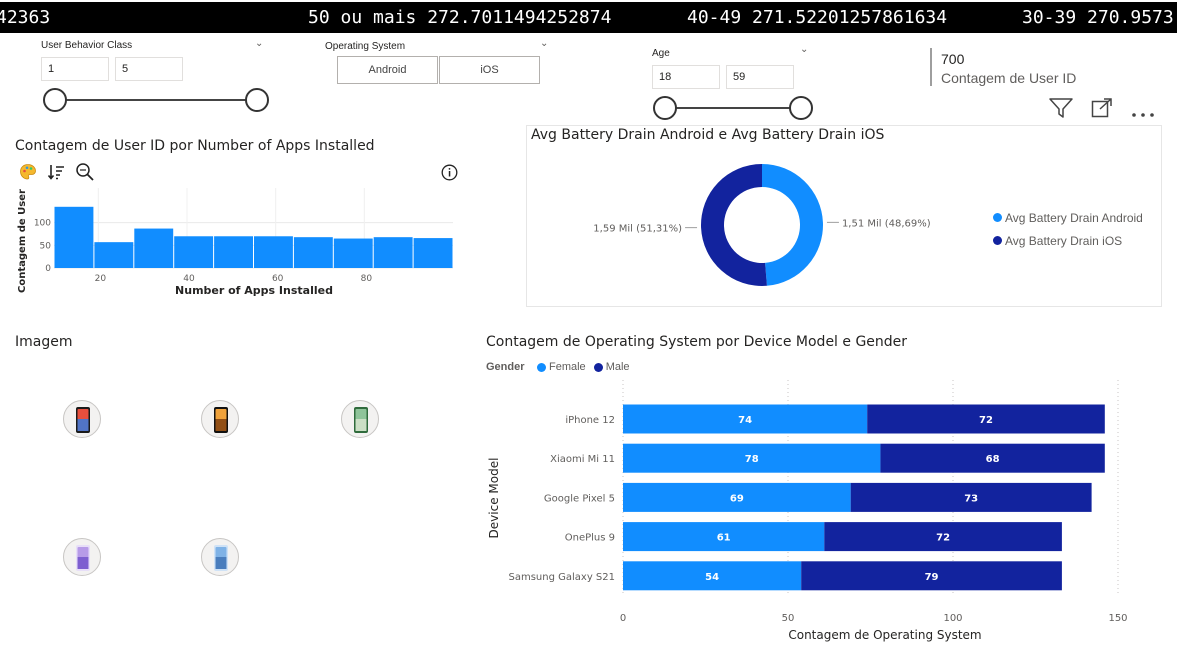 The height and width of the screenshot is (652, 1177). What do you see at coordinates (686, 77) in the screenshot?
I see `age-min-input: 18` at bounding box center [686, 77].